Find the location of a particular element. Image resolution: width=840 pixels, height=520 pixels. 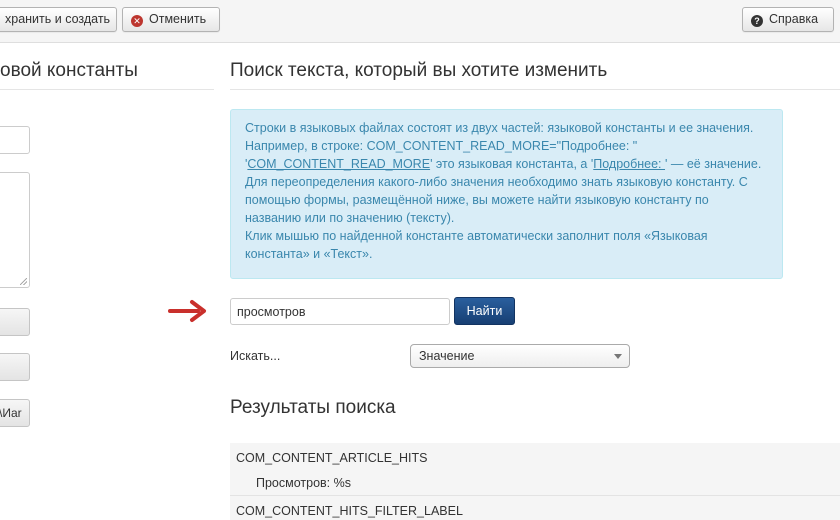

results-heading: Результаты поиска is located at coordinates (313, 407).